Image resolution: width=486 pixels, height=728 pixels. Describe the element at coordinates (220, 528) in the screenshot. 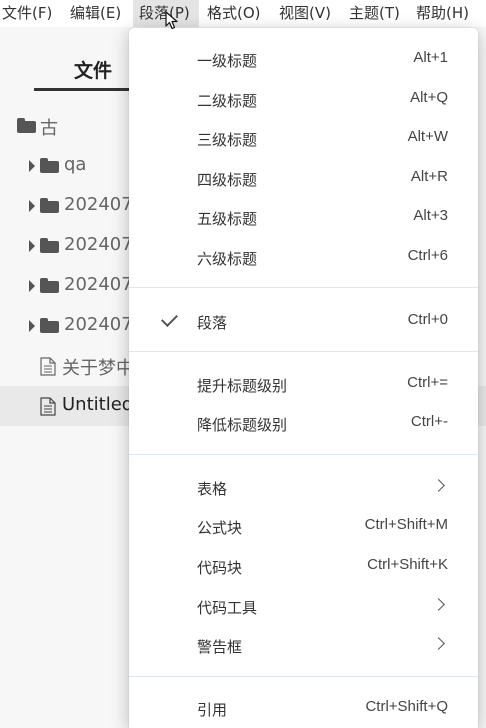

I see `menu-item-label: 公式块` at that location.